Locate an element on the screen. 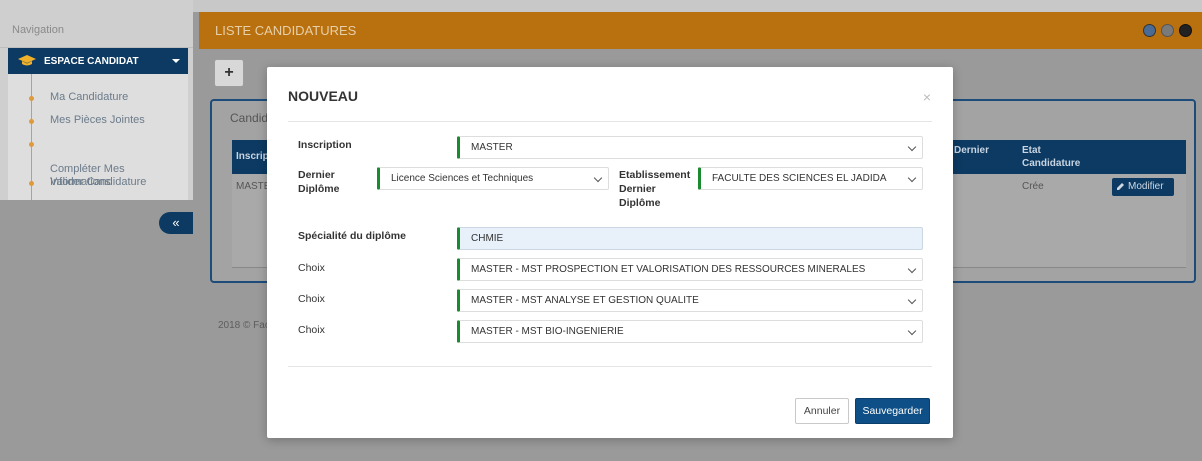 This screenshot has width=1202, height=461. footer-copyright: 2018 © Fac is located at coordinates (244, 325).